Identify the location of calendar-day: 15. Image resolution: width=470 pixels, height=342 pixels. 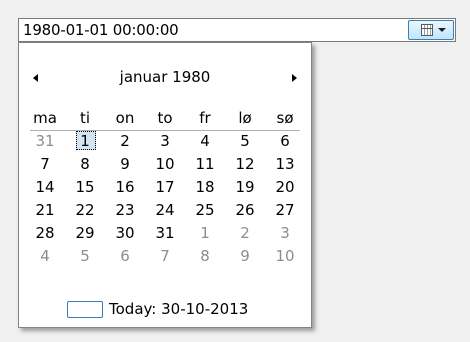
(85, 187).